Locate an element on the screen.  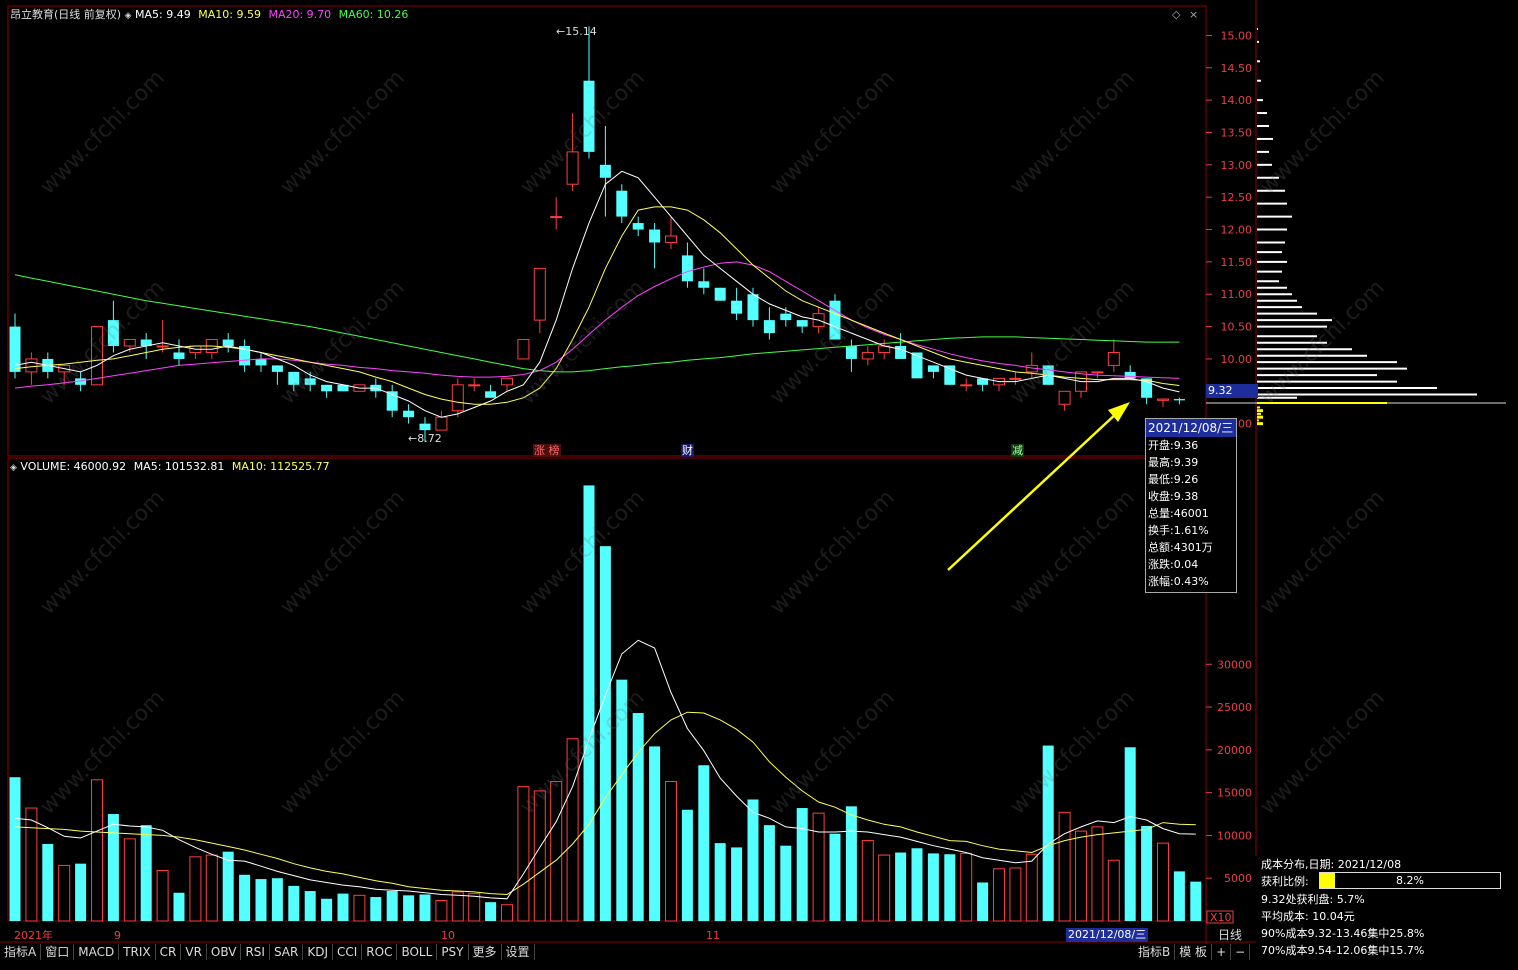
tooltip-close: 收盘:9.38 is located at coordinates (1173, 496).